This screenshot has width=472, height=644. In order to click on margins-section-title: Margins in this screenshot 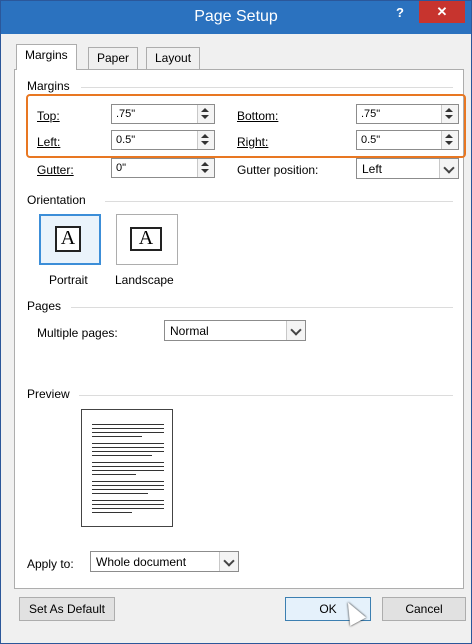, I will do `click(48, 86)`.